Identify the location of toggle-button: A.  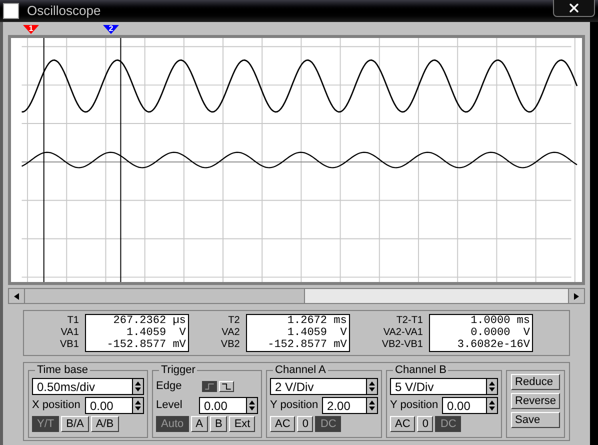
(199, 424).